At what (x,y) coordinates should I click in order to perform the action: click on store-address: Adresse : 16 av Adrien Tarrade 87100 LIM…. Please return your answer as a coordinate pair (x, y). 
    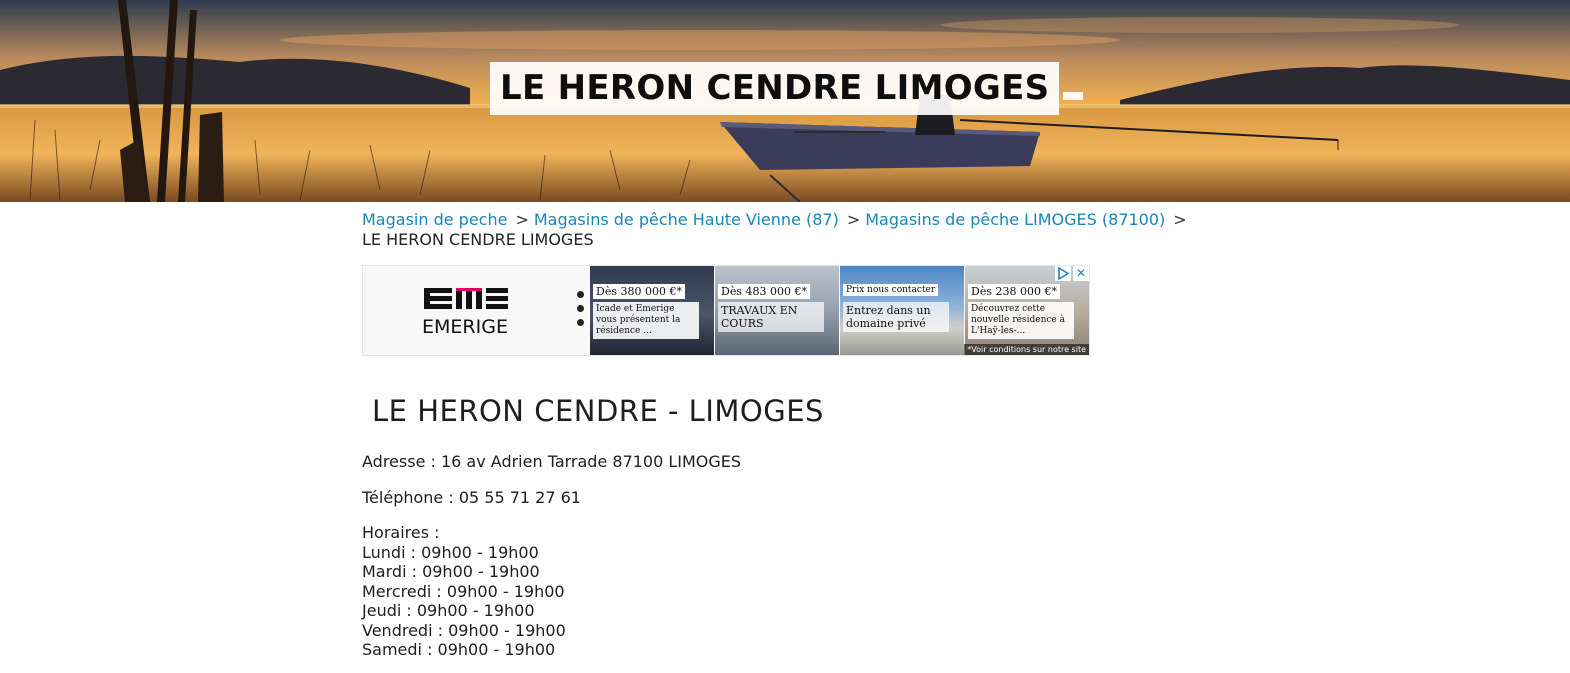
    Looking at the image, I should click on (552, 461).